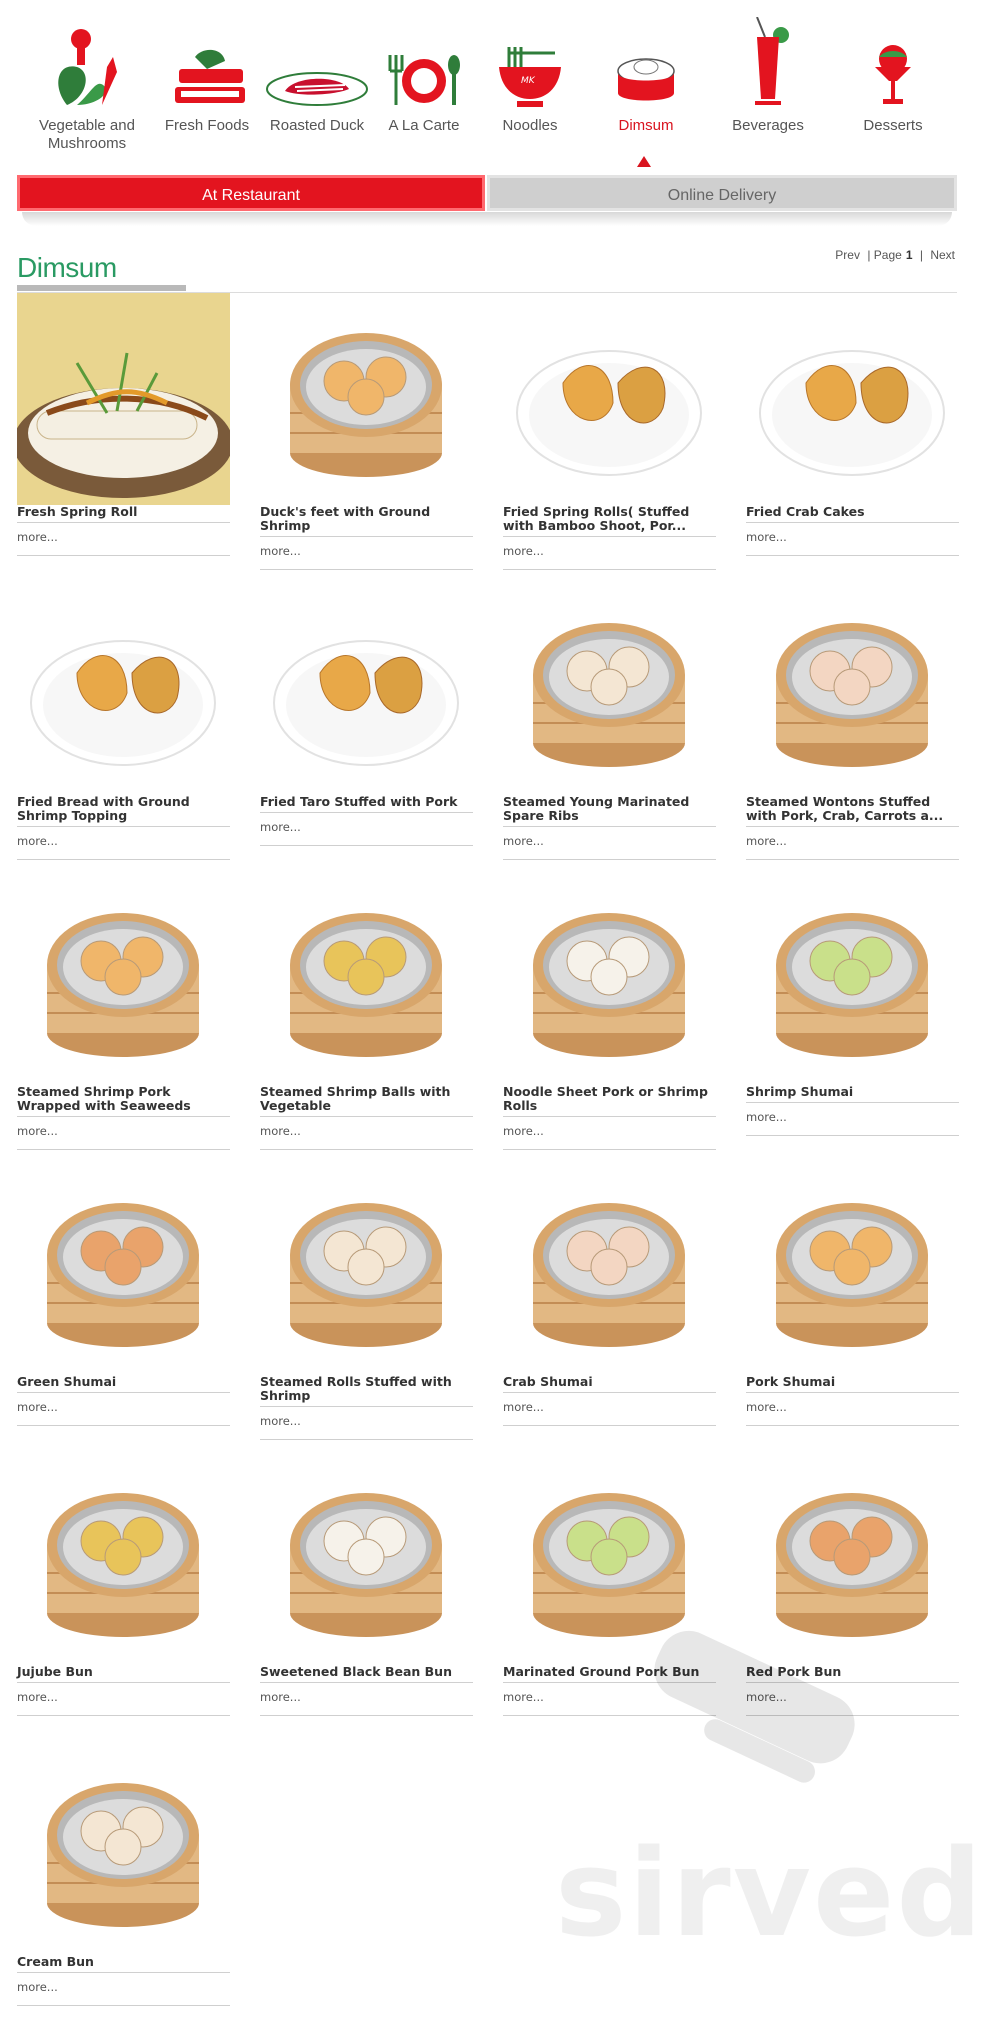 The height and width of the screenshot is (2028, 997). What do you see at coordinates (847, 255) in the screenshot?
I see `prev-link: Prev` at bounding box center [847, 255].